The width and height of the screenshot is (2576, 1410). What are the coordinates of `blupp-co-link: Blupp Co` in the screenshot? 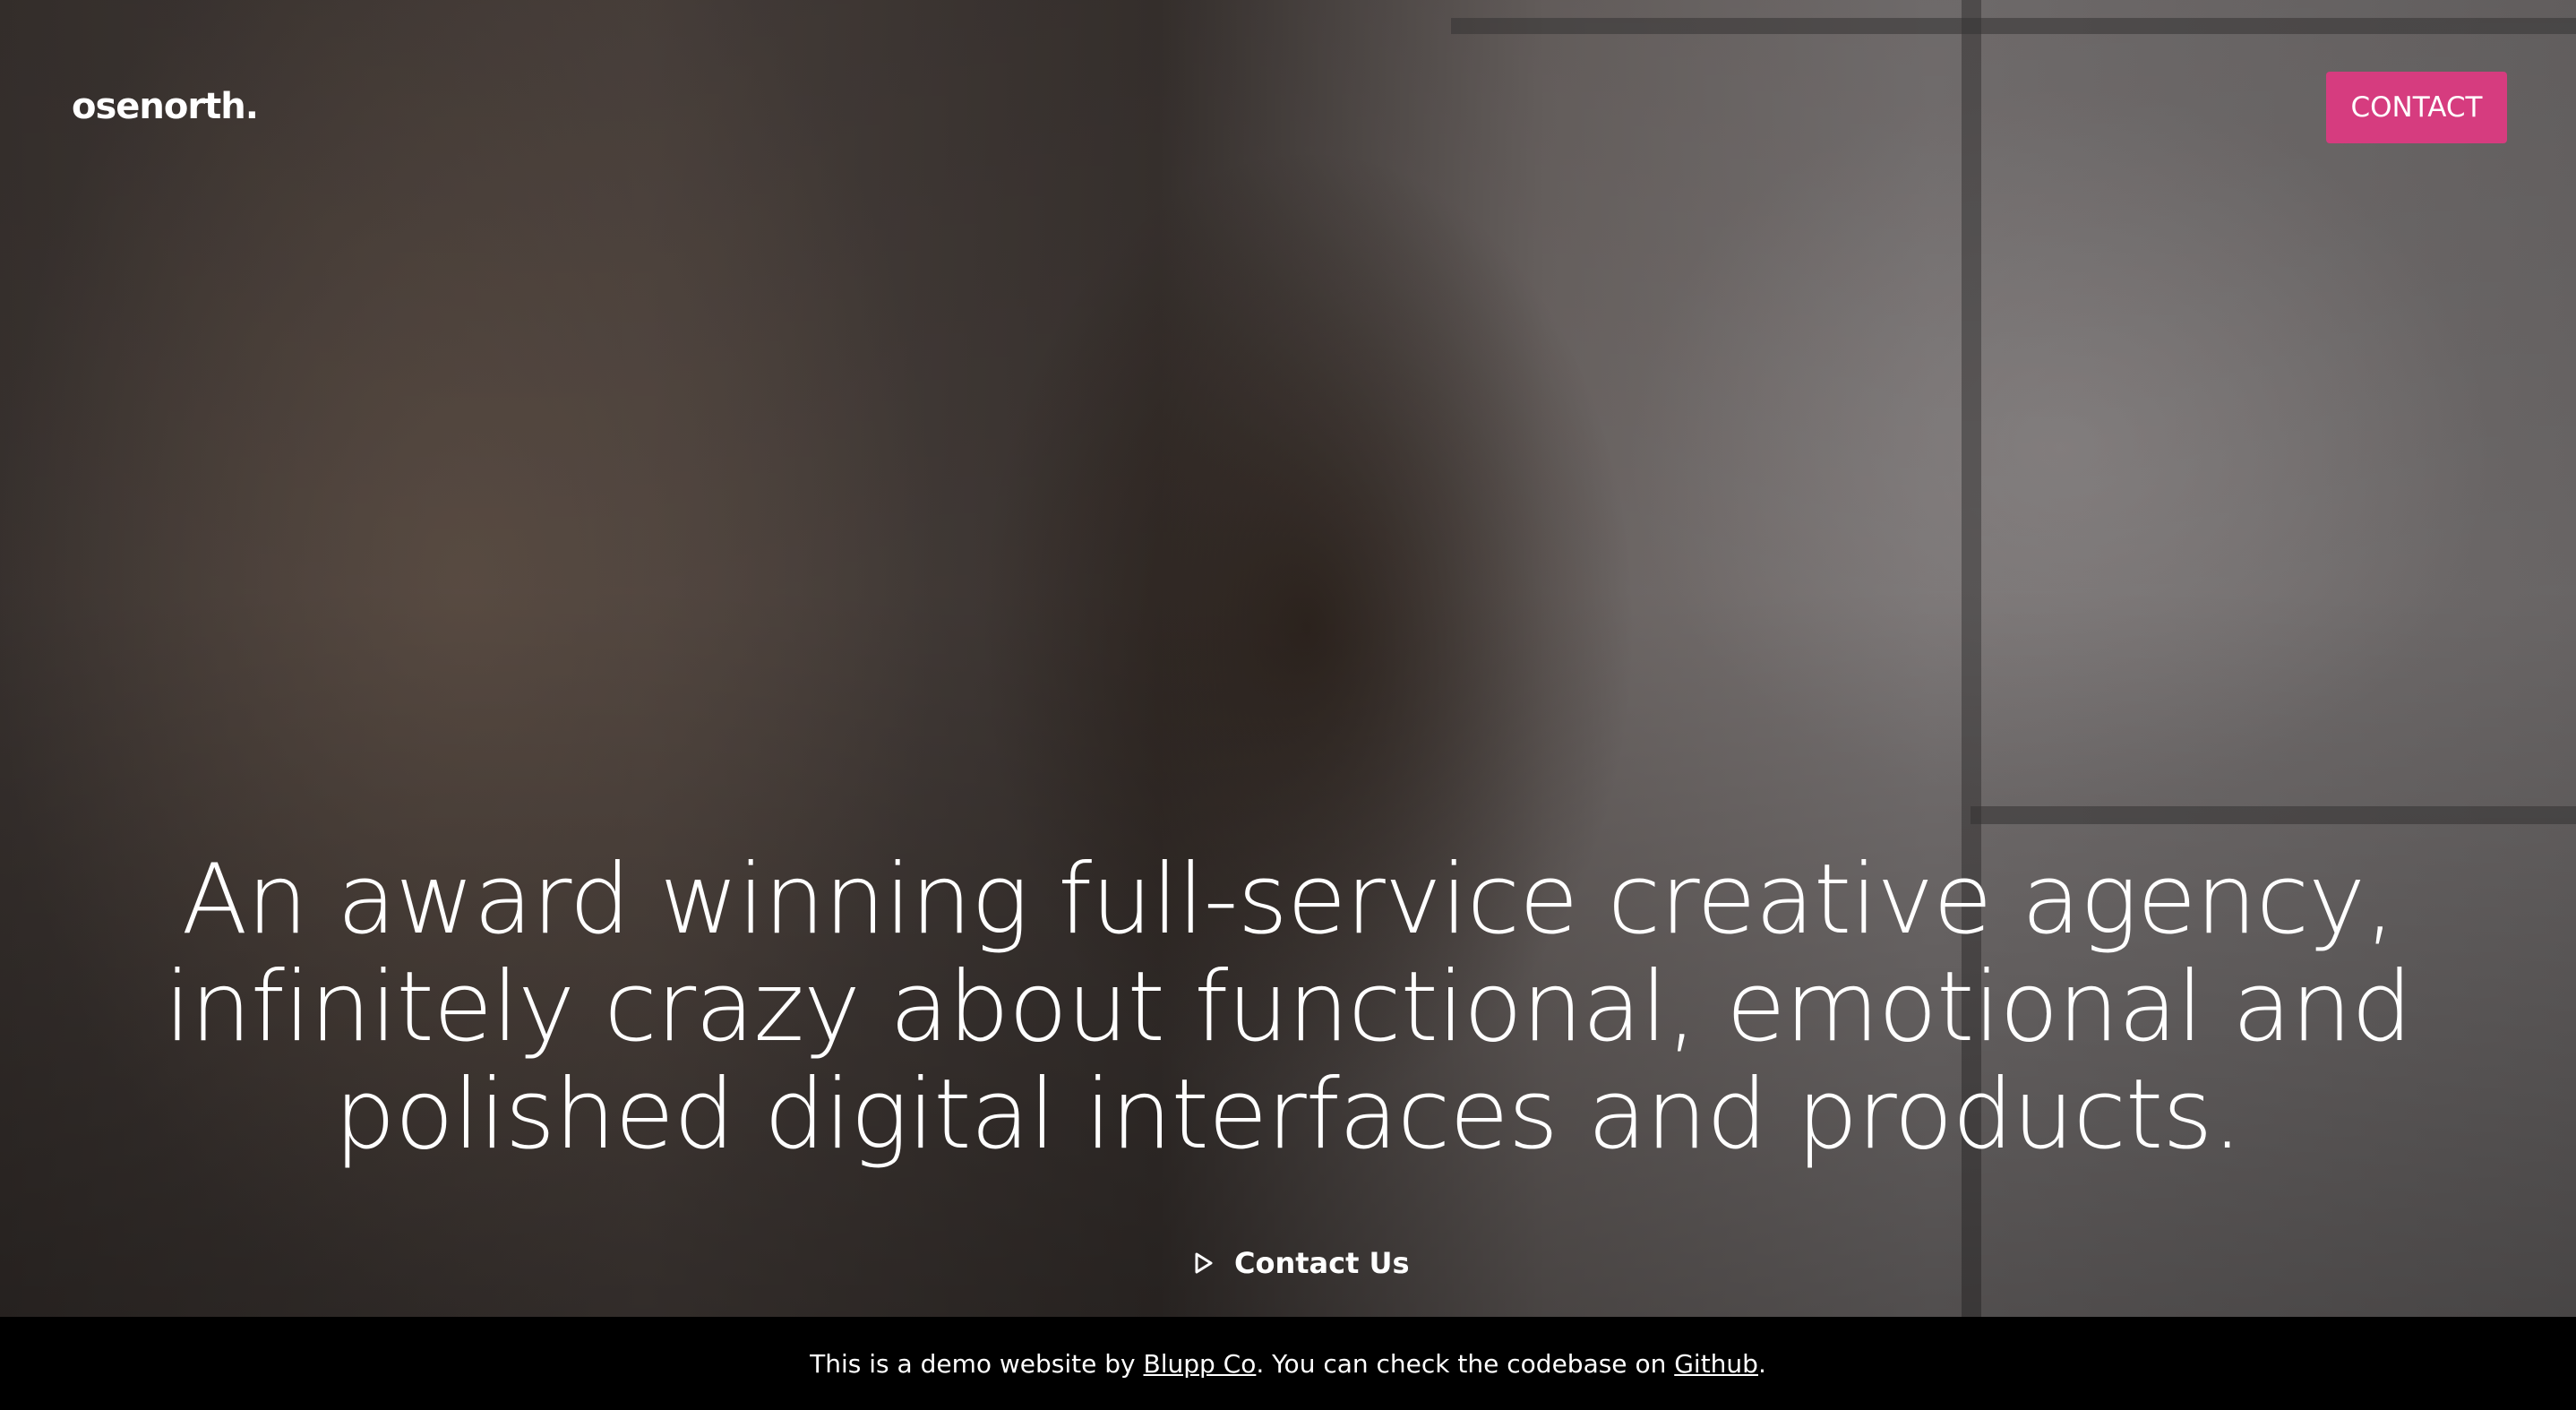 It's located at (1200, 1364).